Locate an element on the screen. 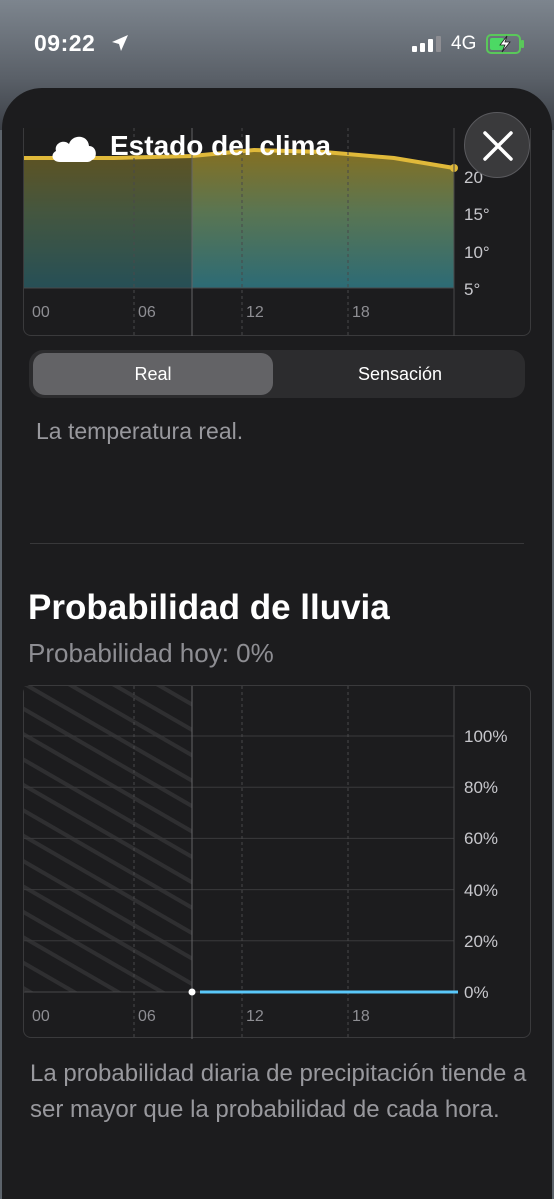 The width and height of the screenshot is (554, 1199). temp-y-tick: 10° is located at coordinates (477, 252).